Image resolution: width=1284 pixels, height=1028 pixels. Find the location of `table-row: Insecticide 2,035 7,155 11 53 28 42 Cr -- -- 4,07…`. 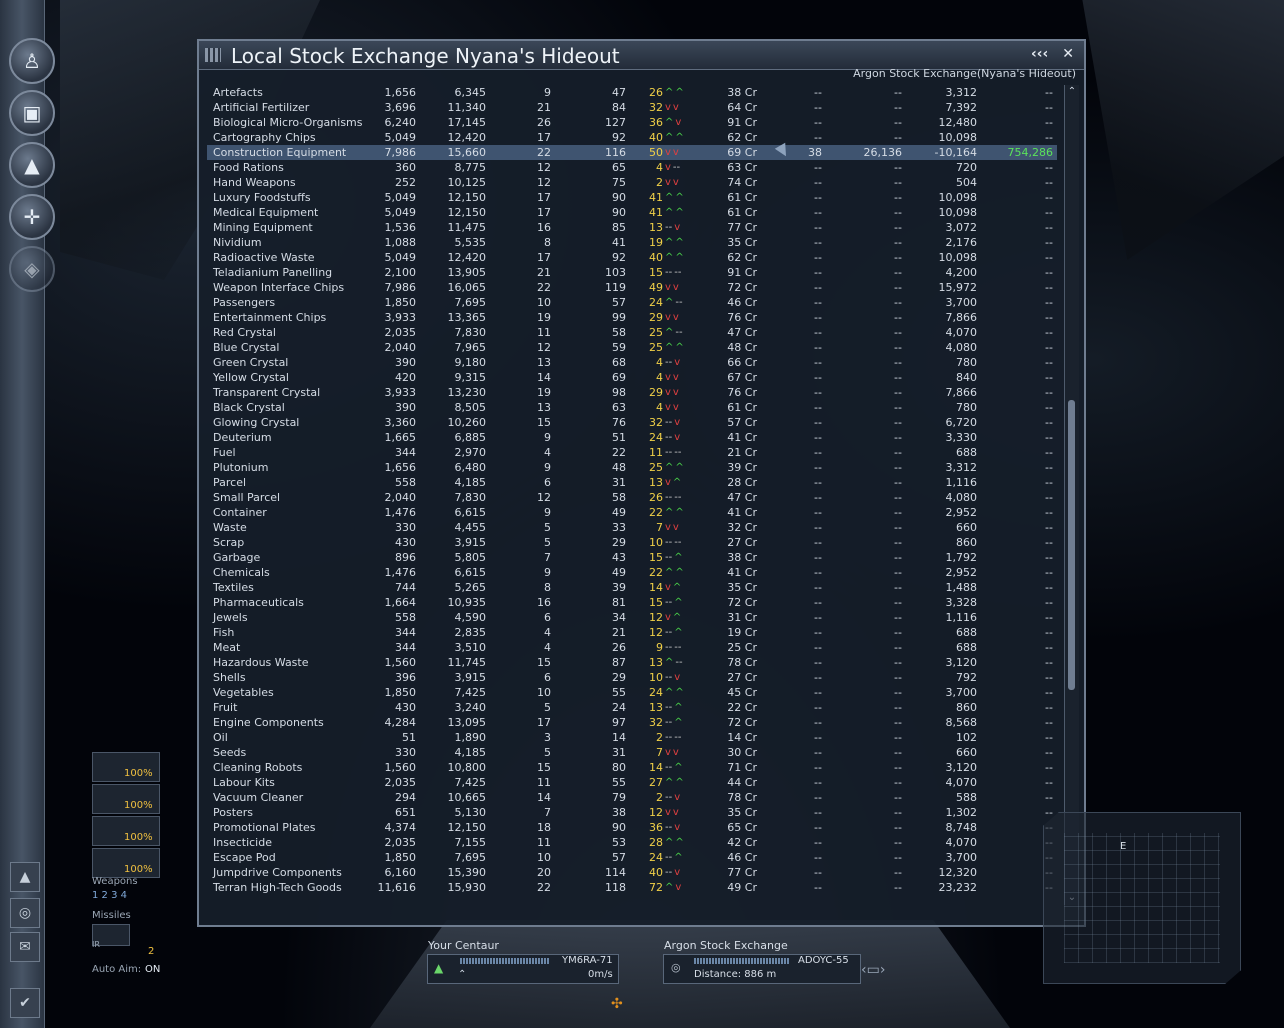

table-row: Insecticide 2,035 7,155 11 53 28 42 Cr -- -- 4,07… is located at coordinates (632, 842).